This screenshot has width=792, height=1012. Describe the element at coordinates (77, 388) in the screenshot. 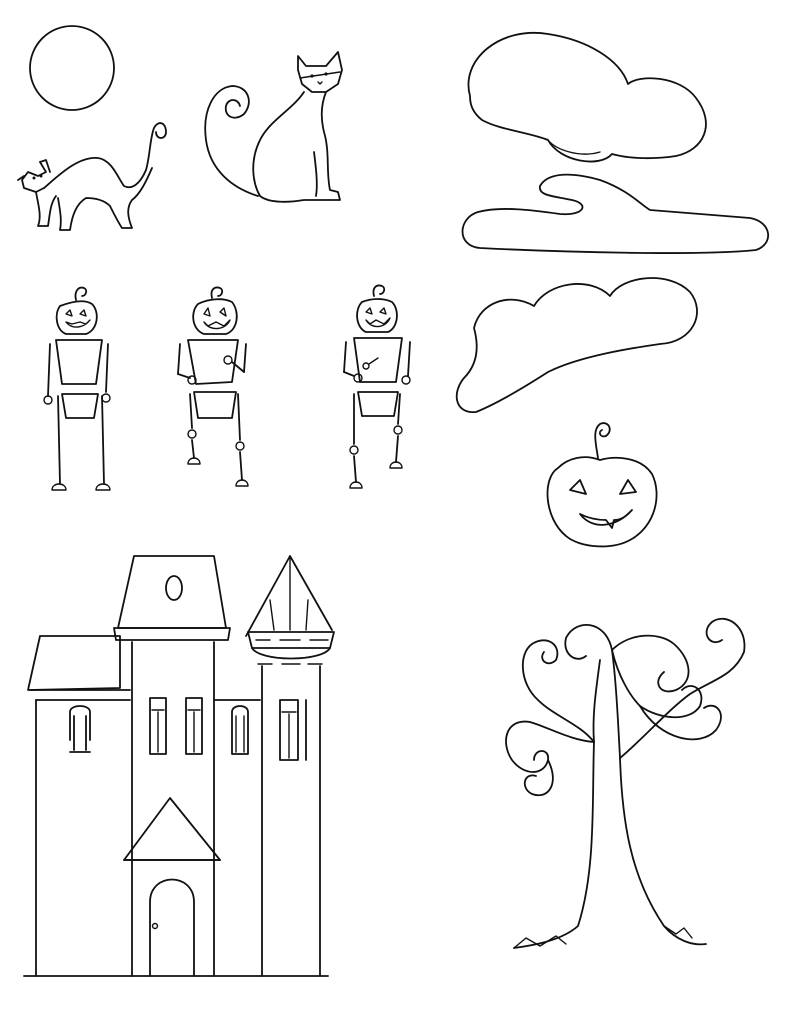

I see `pumpkin-skeleton-standing` at that location.